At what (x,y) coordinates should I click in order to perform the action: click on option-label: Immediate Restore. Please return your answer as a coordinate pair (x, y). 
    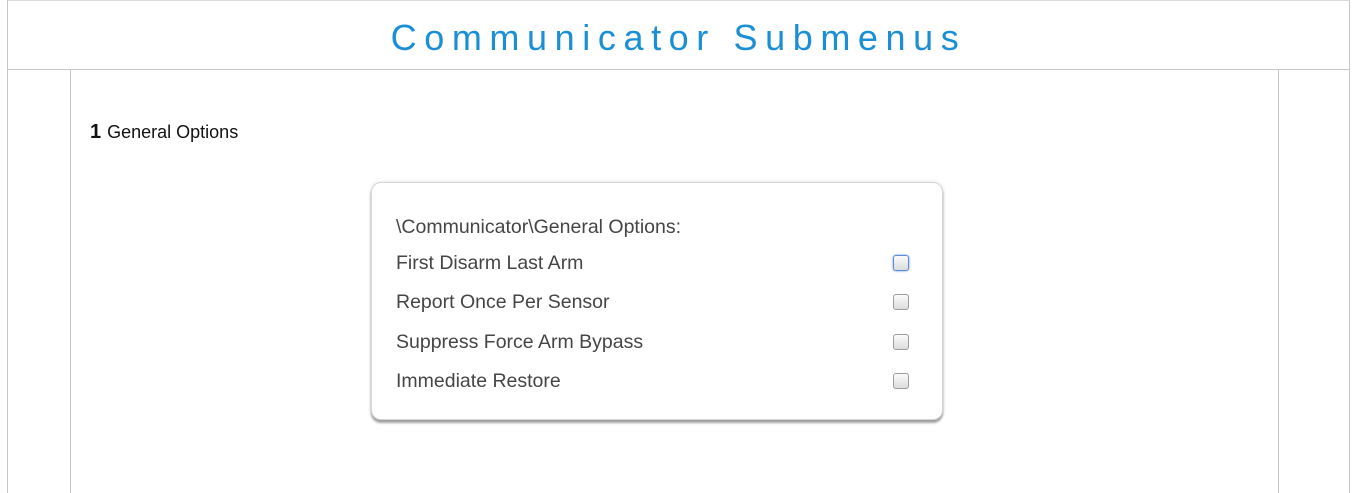
    Looking at the image, I should click on (478, 381).